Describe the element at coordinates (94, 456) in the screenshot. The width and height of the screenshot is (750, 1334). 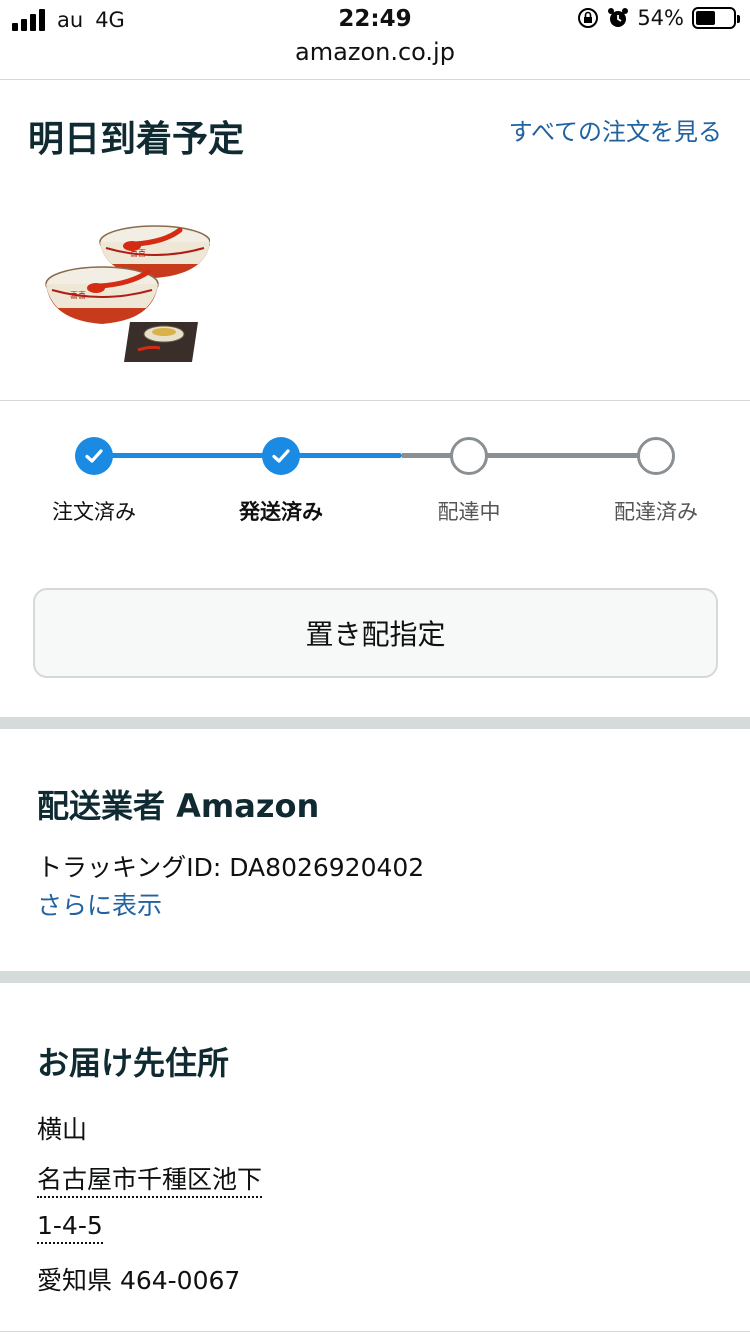
I see `step-ordered-check-icon` at that location.